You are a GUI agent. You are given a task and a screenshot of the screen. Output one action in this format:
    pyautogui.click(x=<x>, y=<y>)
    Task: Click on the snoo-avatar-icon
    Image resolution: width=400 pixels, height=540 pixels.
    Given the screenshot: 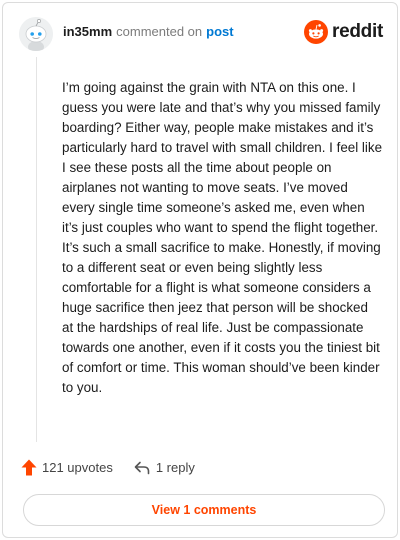 What is the action you would take?
    pyautogui.click(x=36, y=34)
    